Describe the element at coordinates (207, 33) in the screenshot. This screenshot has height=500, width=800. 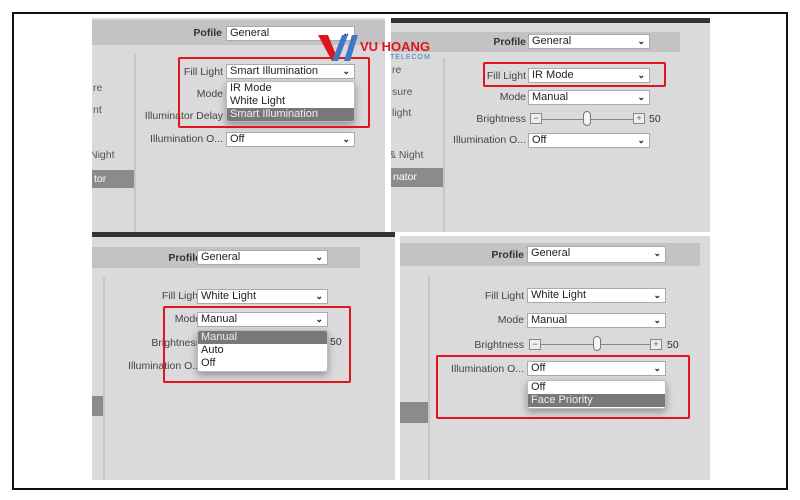
I see `profile-label: Pofile` at that location.